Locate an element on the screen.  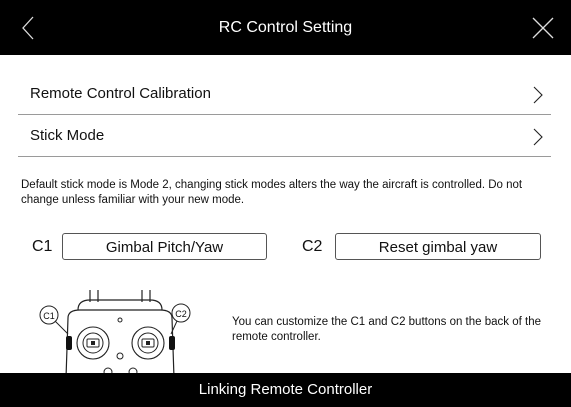
close-icon is located at coordinates (543, 28).